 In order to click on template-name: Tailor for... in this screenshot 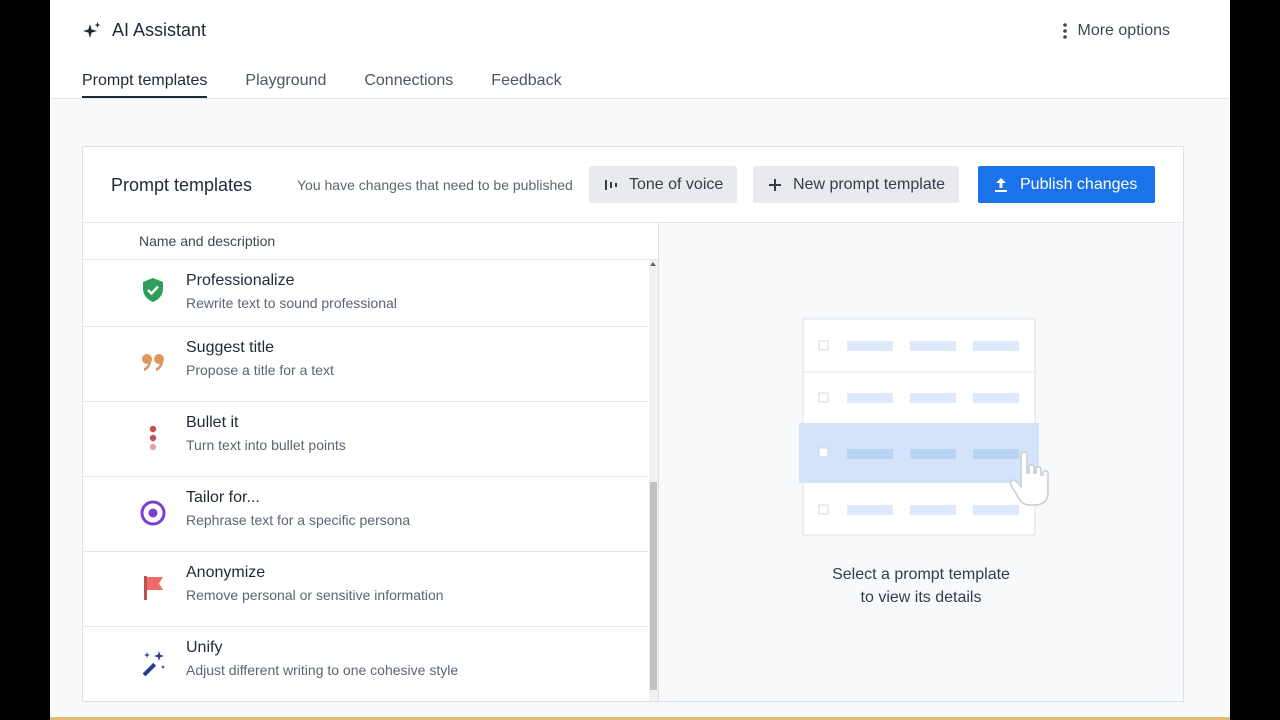, I will do `click(223, 497)`.